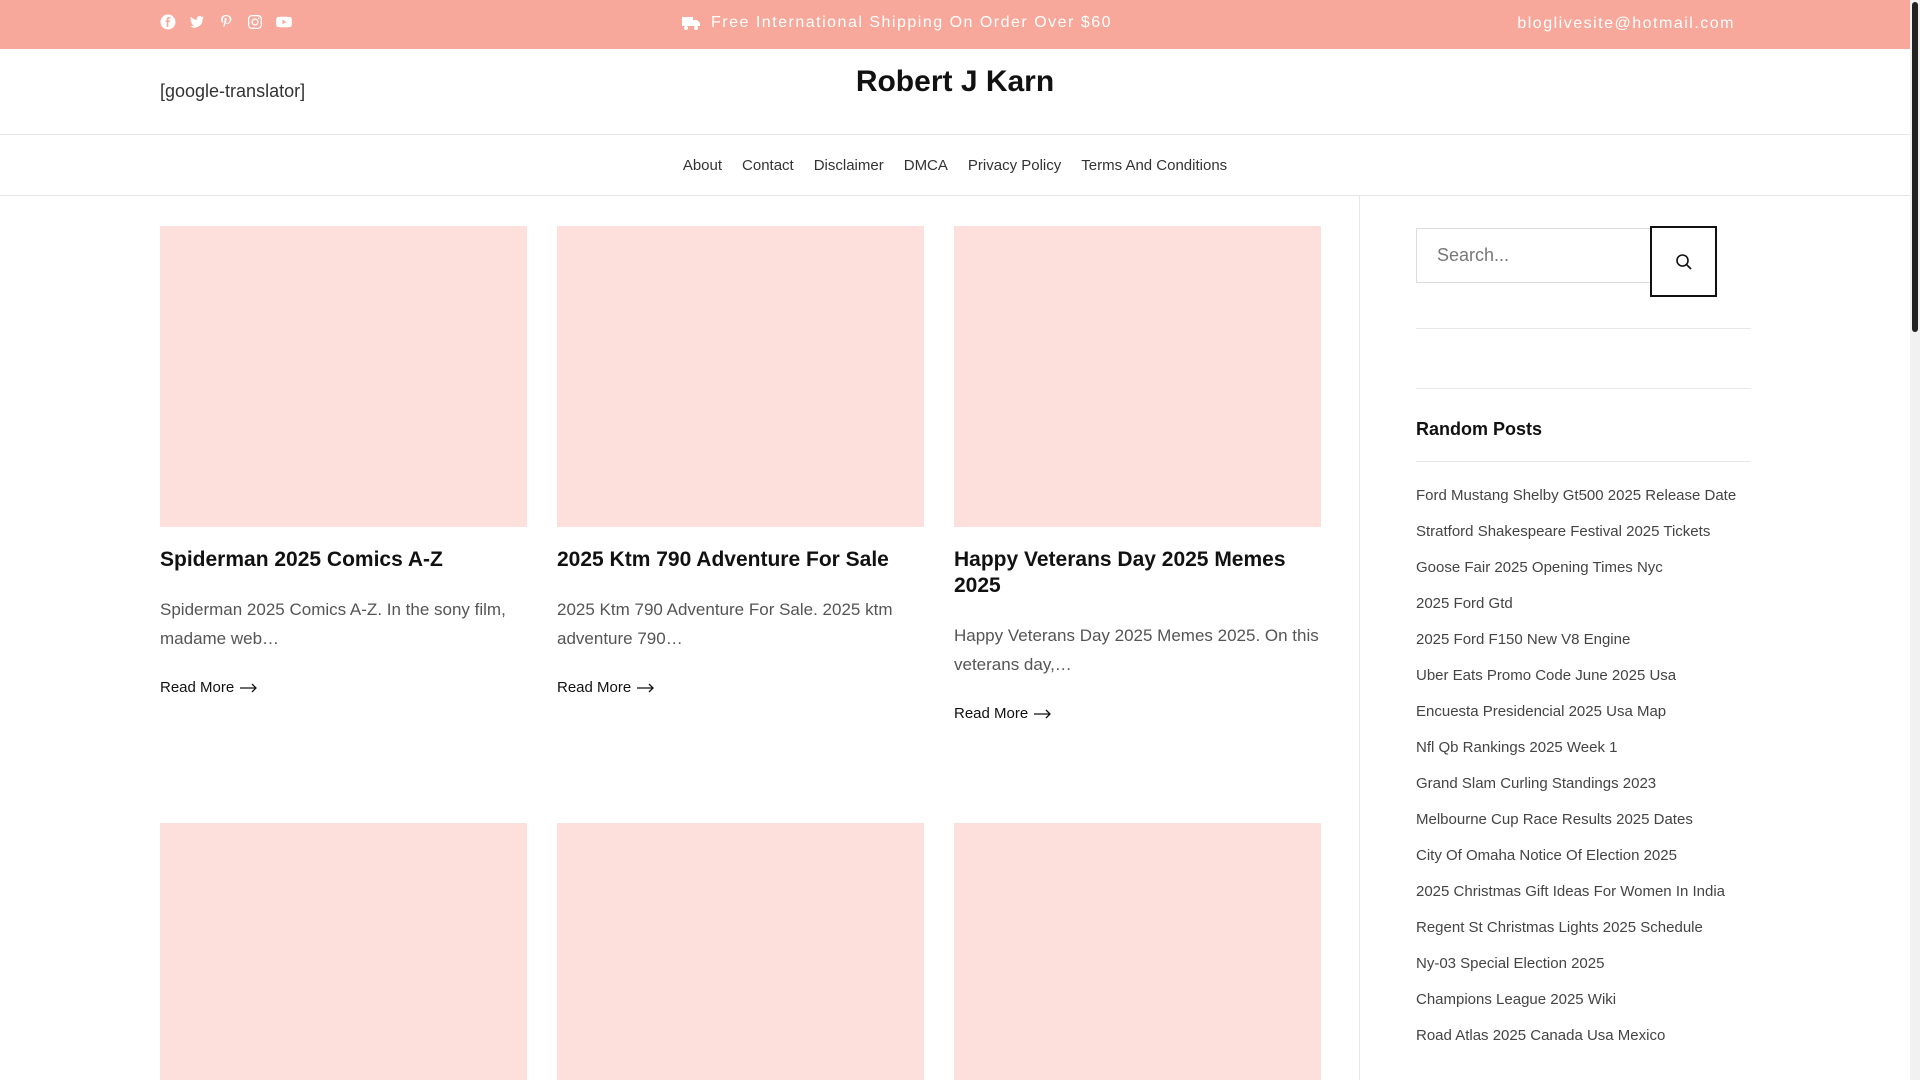 The height and width of the screenshot is (1080, 1920). Describe the element at coordinates (1014, 165) in the screenshot. I see `nav-item-privacy-policy: Privacy Policy` at that location.